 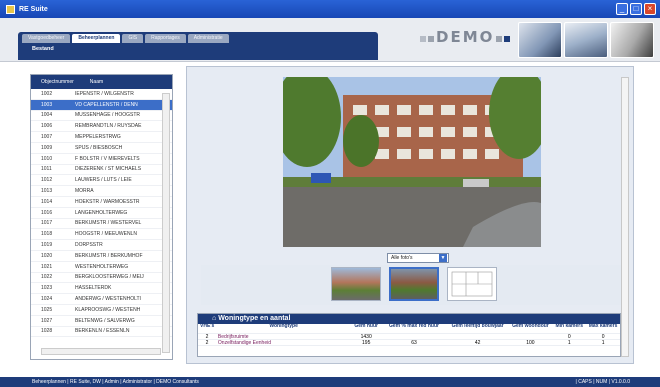 I want to click on list-item: 1012 LAUWERS / LUTS / LEIE, so click(x=101, y=181).